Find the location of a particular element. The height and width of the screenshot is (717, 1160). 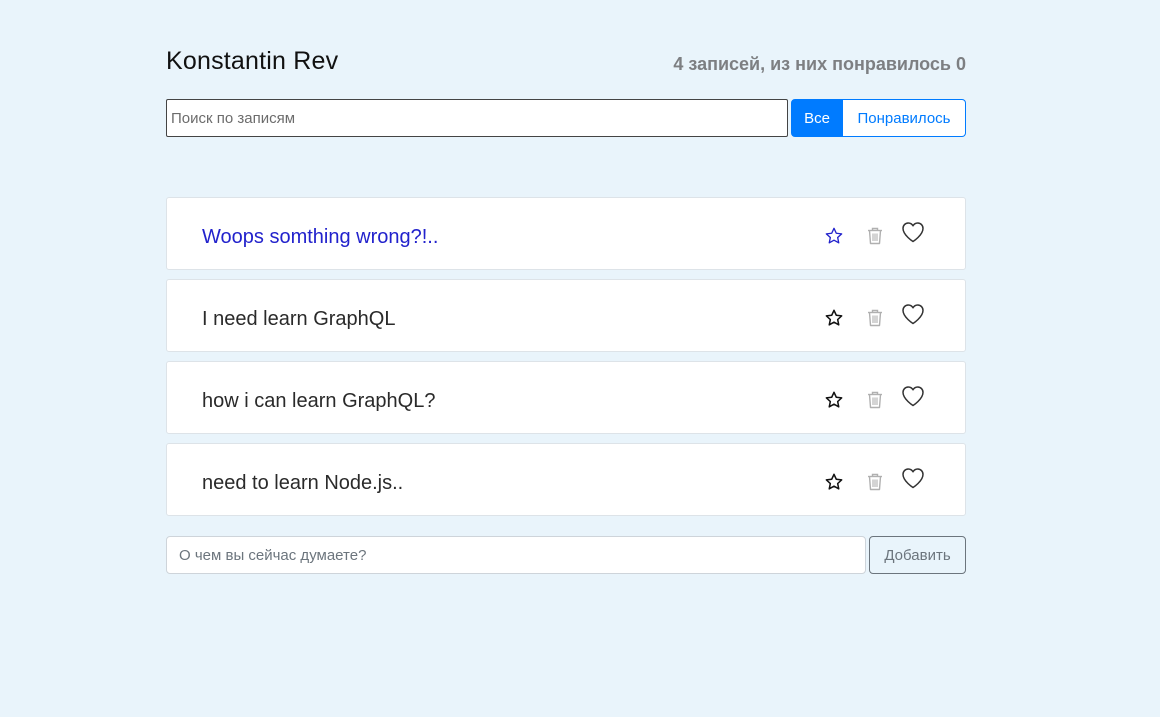

new-post-input is located at coordinates (516, 555).